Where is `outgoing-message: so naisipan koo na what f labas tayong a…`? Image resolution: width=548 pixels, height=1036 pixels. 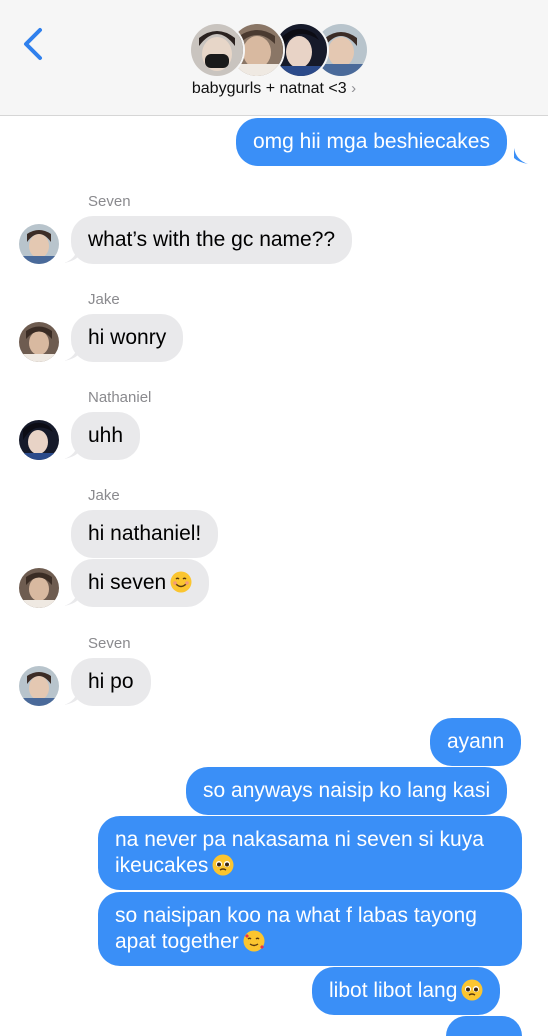
outgoing-message: so naisipan koo na what f labas tayong a… is located at coordinates (310, 929).